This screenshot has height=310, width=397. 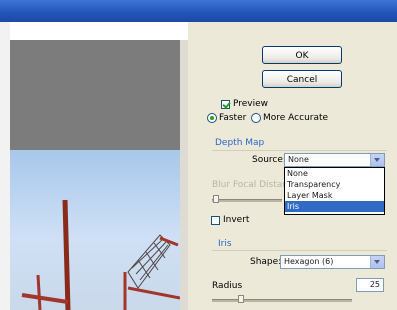 What do you see at coordinates (225, 244) in the screenshot?
I see `iris-section-label: Iris` at bounding box center [225, 244].